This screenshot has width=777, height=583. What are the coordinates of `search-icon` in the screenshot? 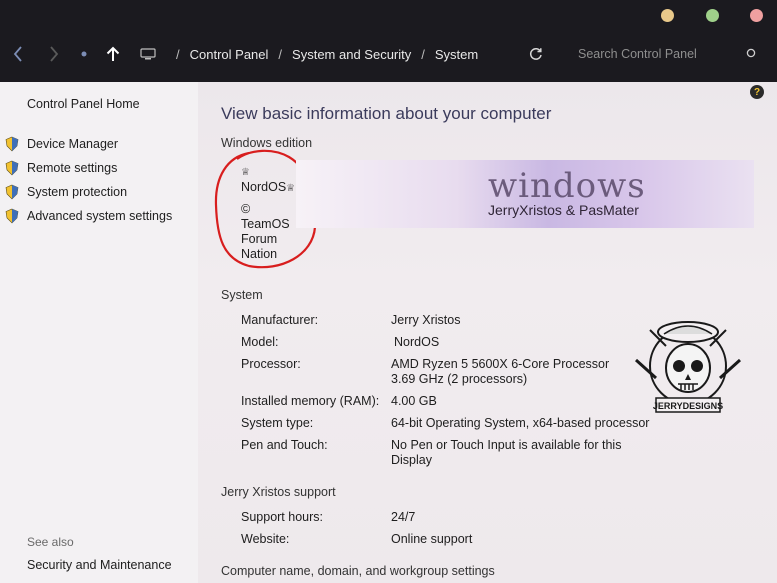 It's located at (751, 53).